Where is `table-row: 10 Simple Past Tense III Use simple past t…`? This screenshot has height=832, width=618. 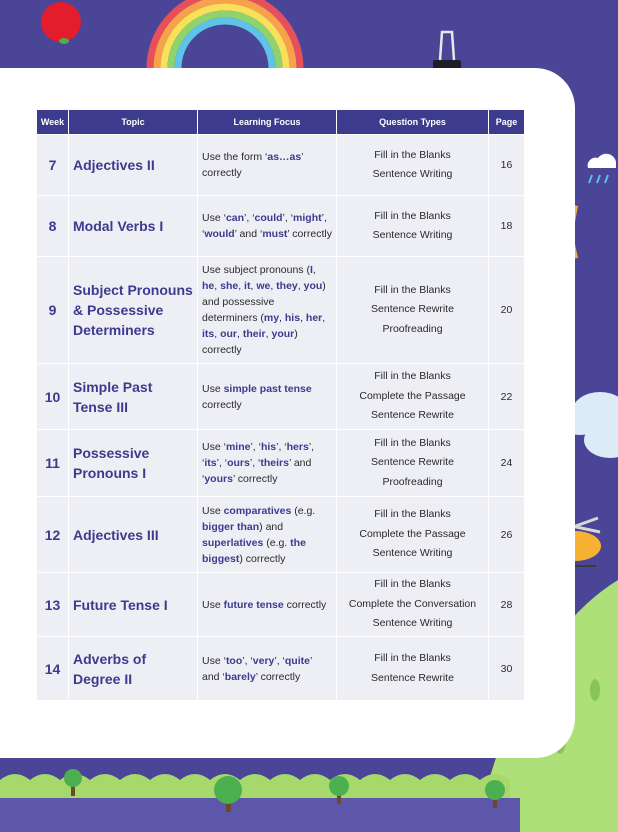 table-row: 10 Simple Past Tense III Use simple past t… is located at coordinates (280, 396).